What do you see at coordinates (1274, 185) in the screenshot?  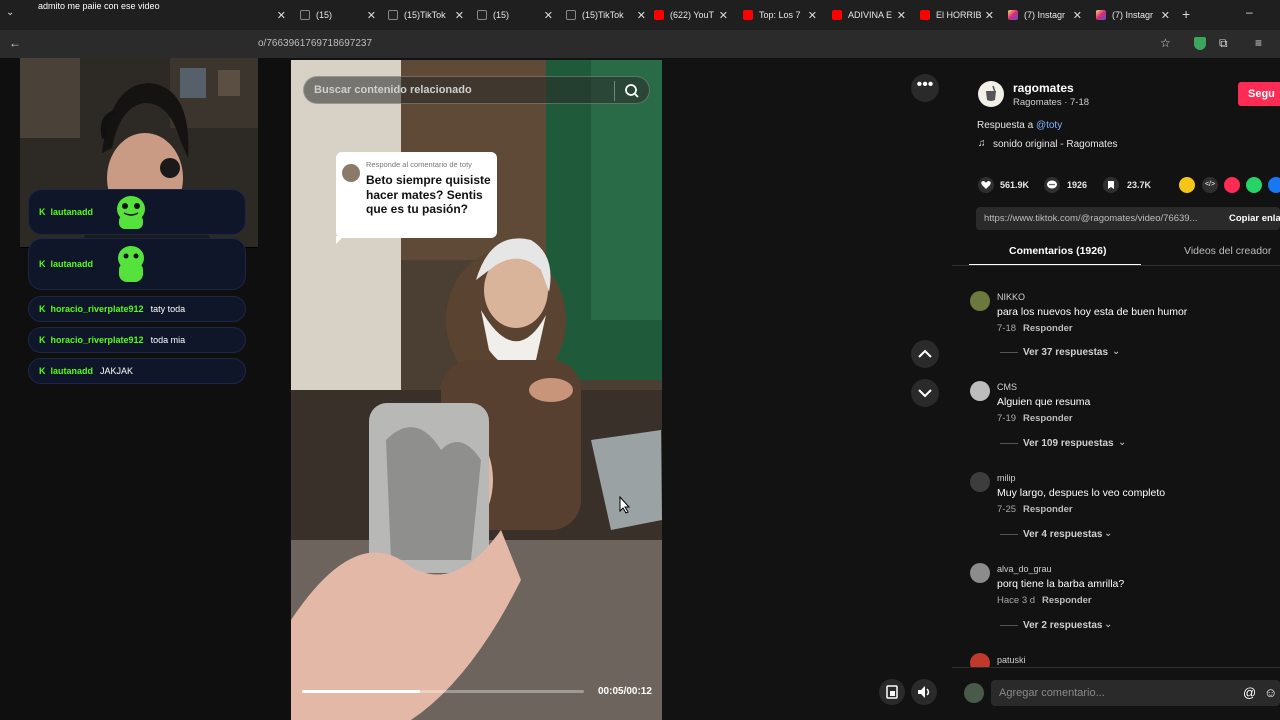 I see `facebook-icon` at bounding box center [1274, 185].